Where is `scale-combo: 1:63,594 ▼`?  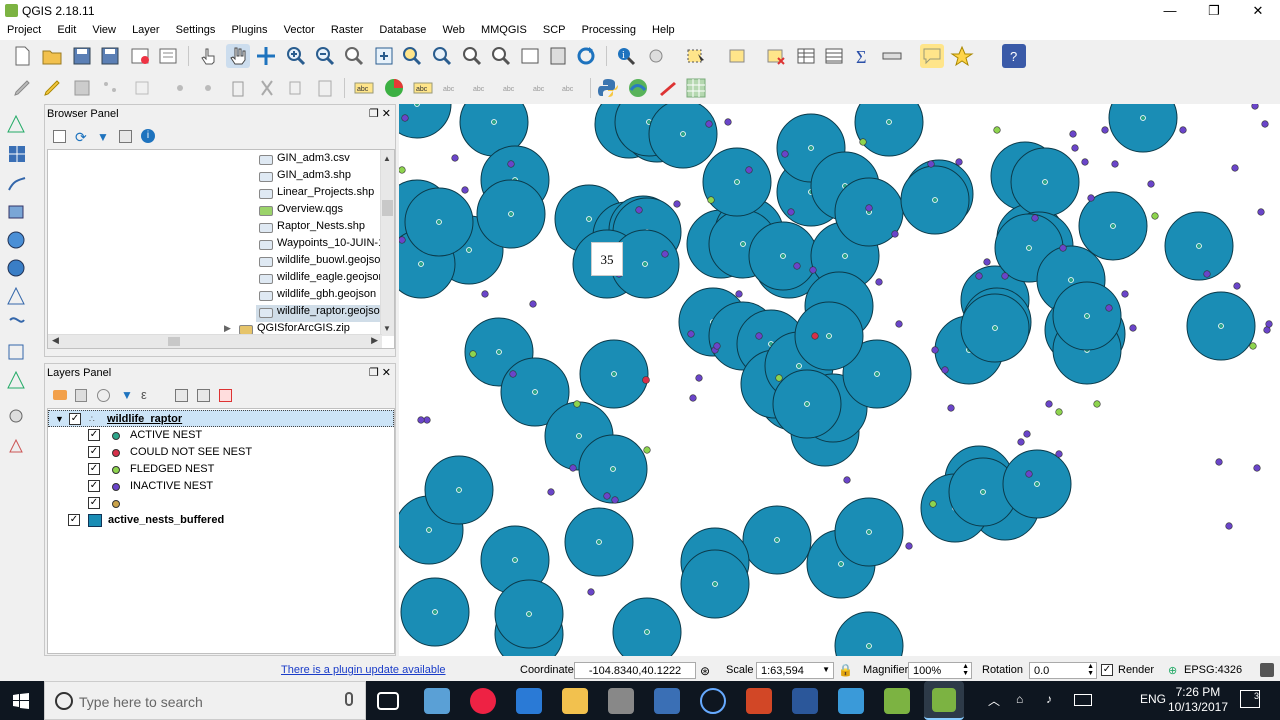 scale-combo: 1:63,594 ▼ is located at coordinates (795, 670).